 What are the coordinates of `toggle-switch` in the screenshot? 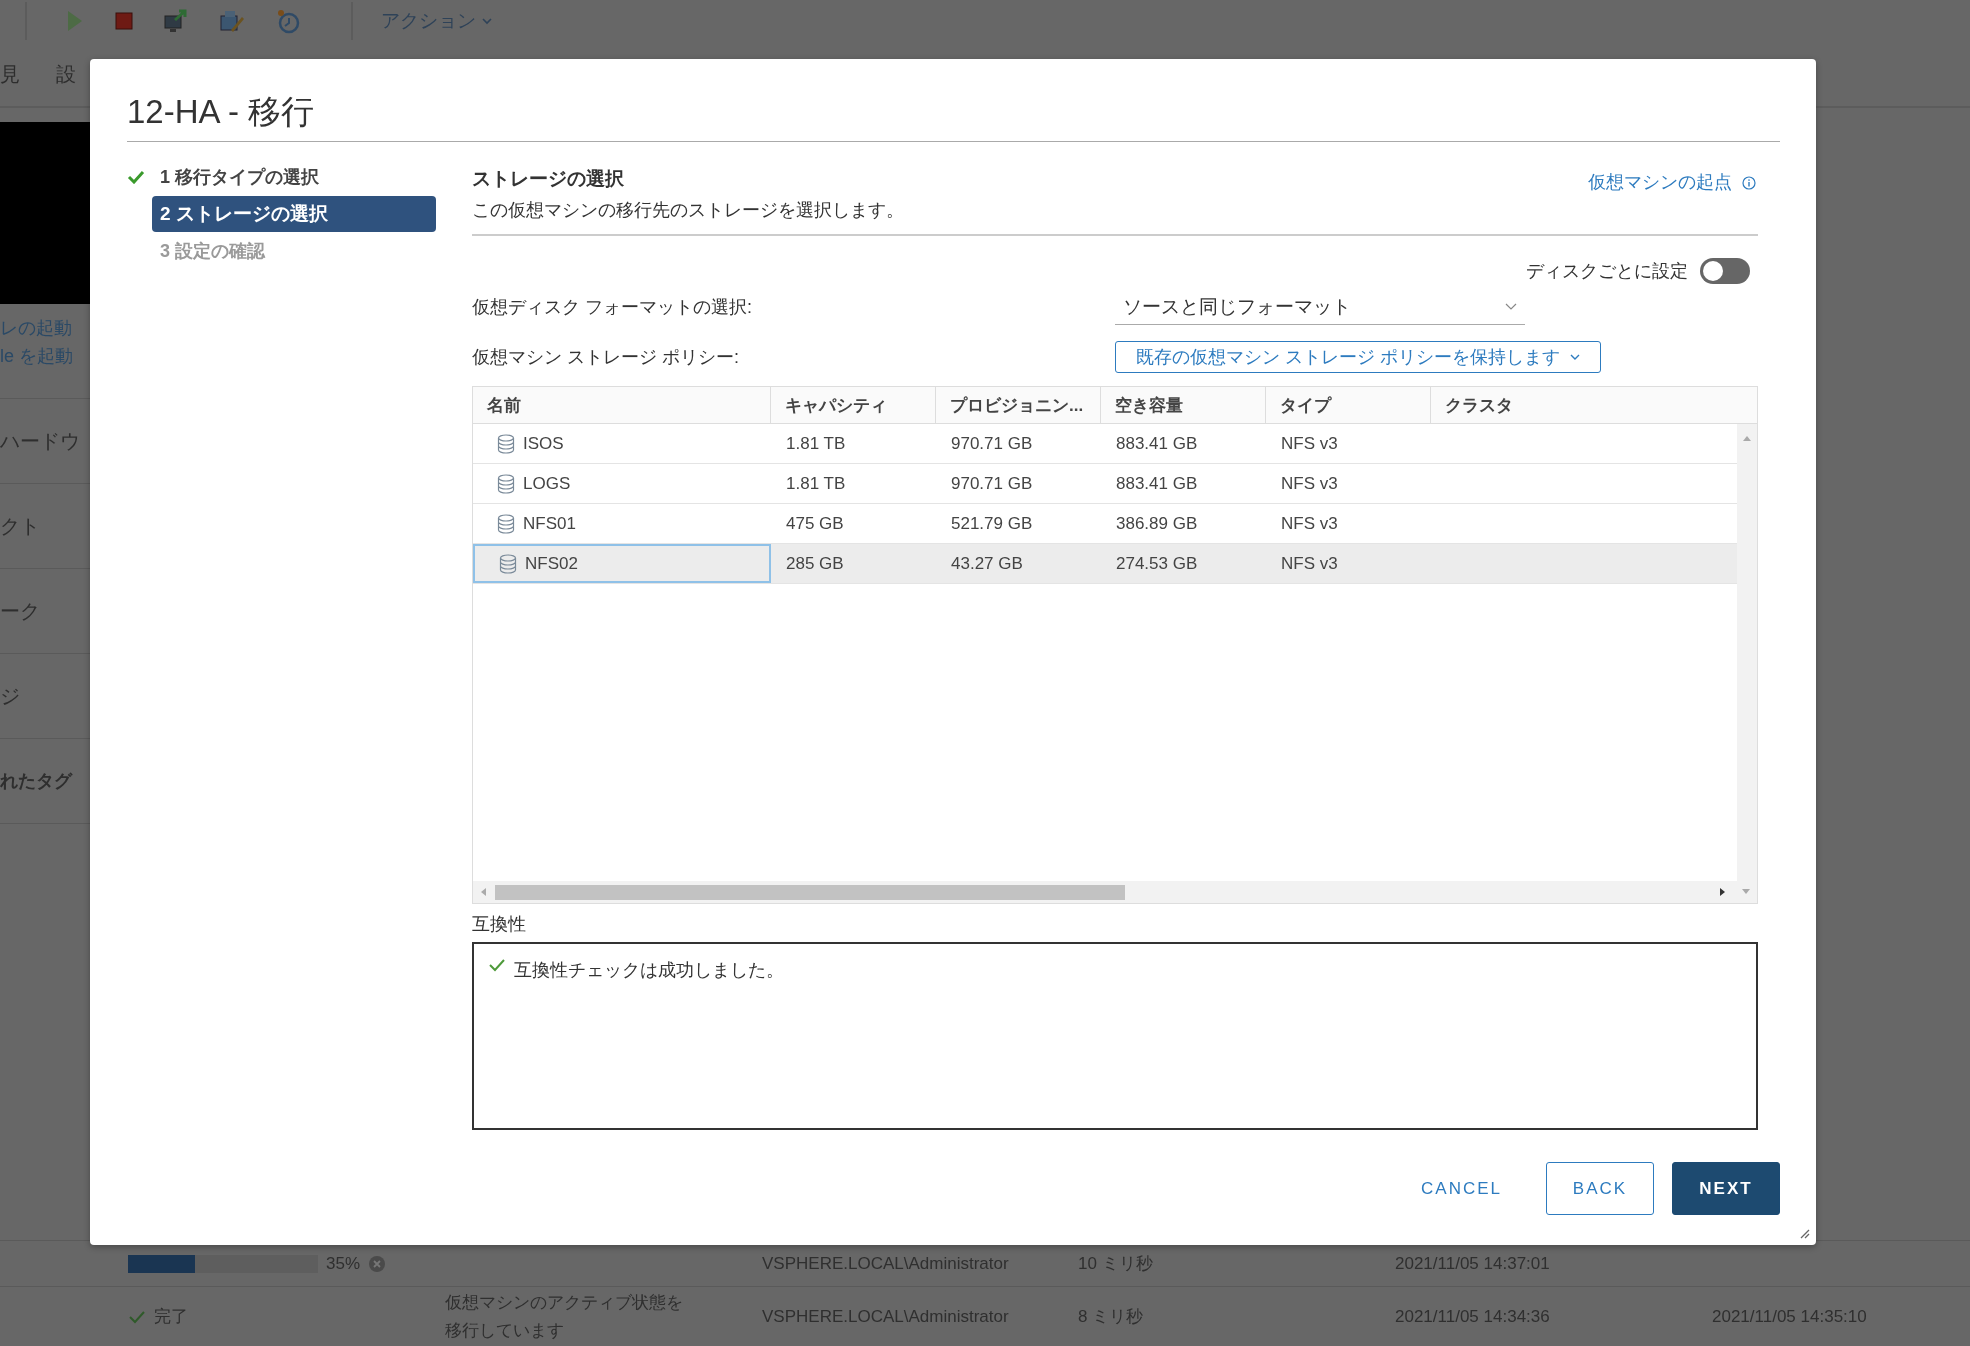 It's located at (1725, 271).